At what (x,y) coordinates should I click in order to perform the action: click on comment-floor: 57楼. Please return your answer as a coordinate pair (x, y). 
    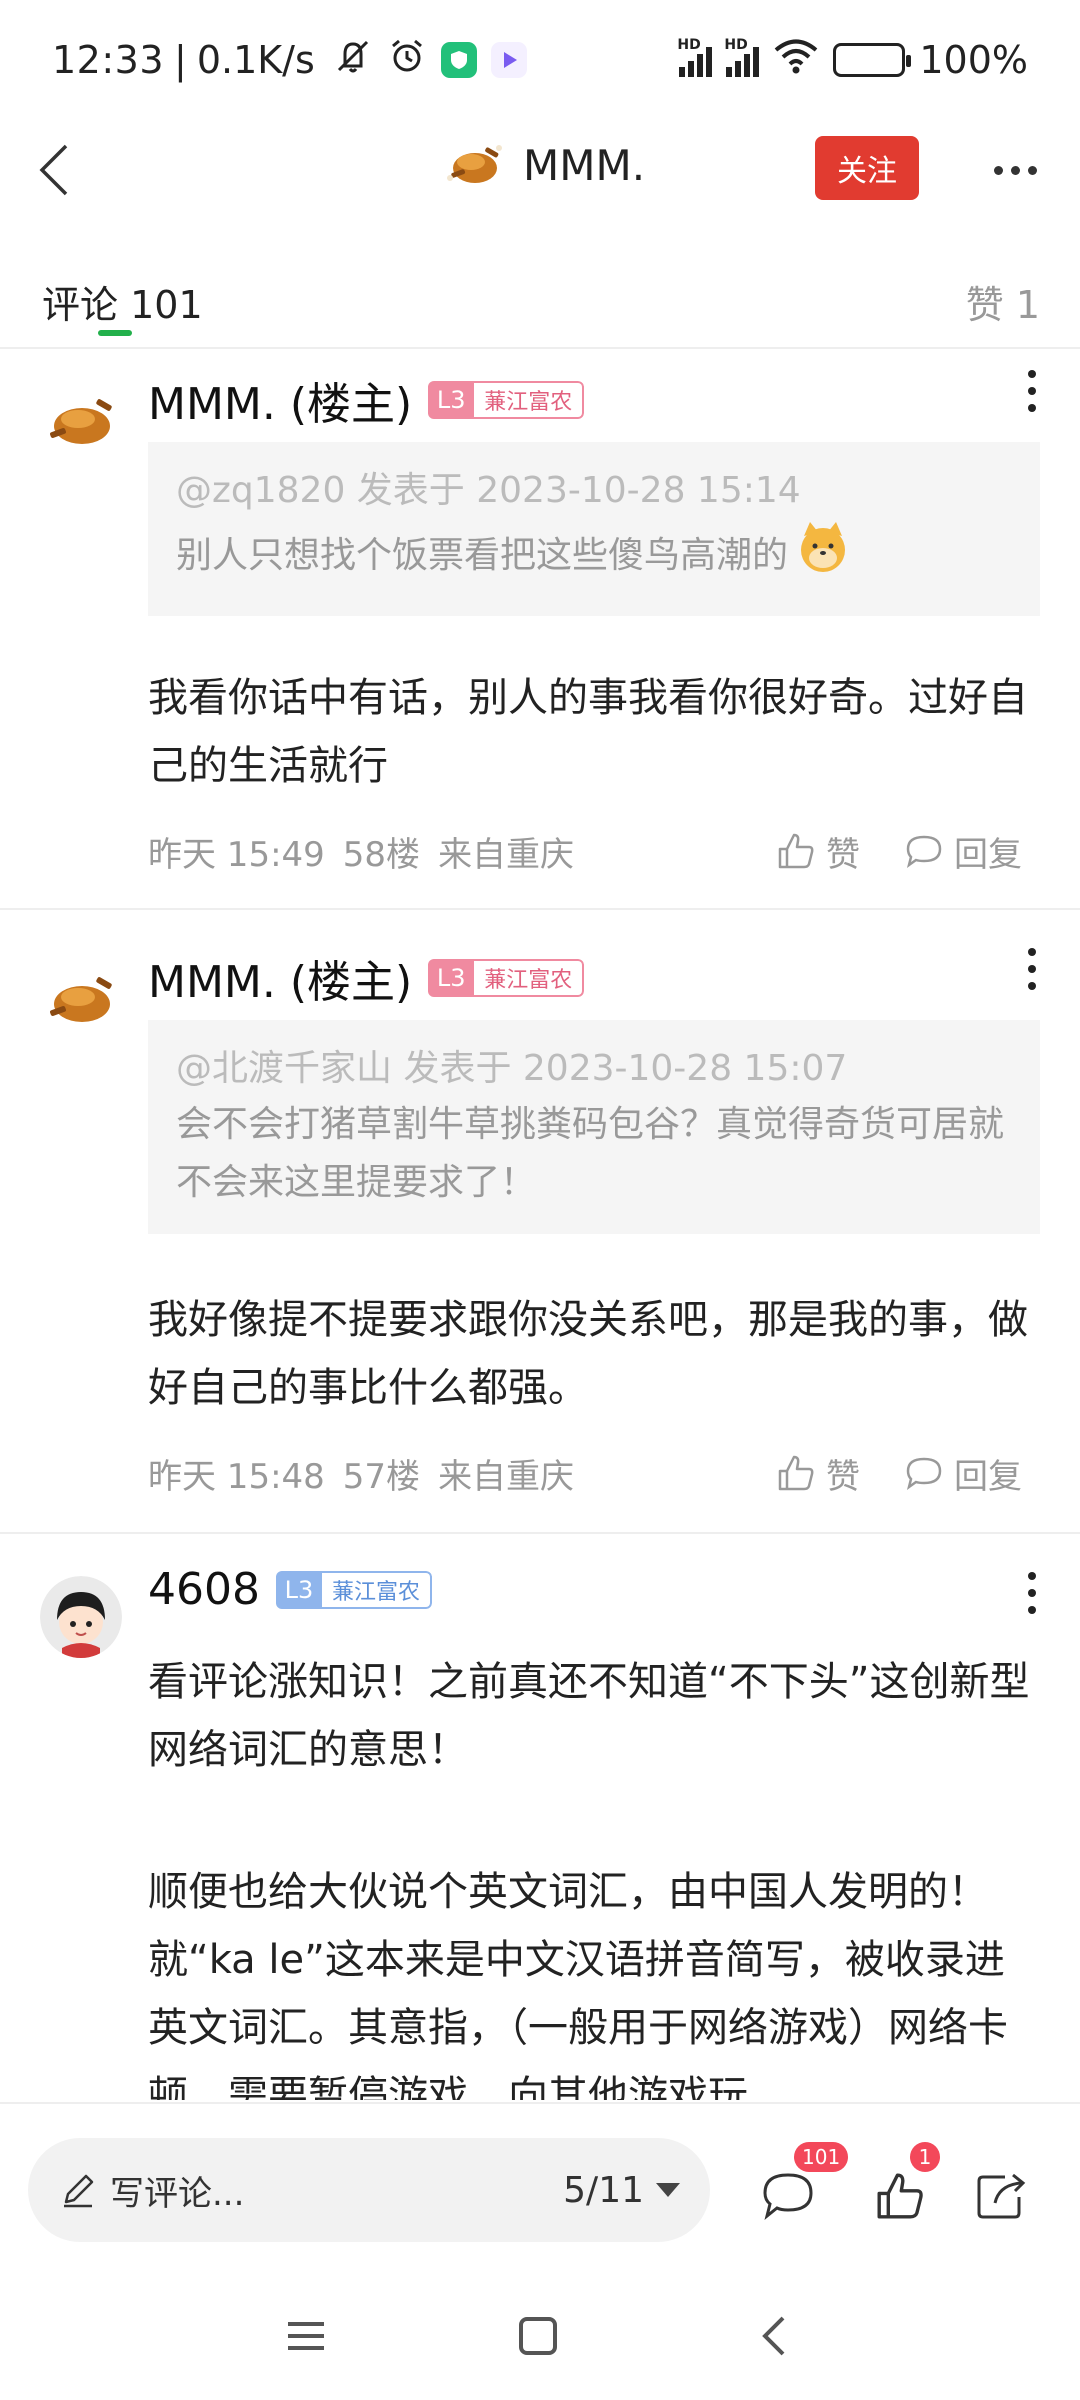
    Looking at the image, I should click on (381, 1476).